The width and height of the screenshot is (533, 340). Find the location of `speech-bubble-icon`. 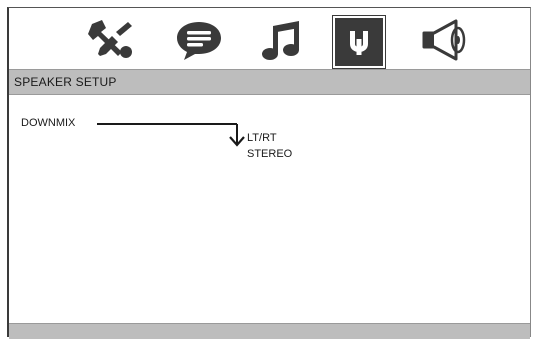

speech-bubble-icon is located at coordinates (199, 40).